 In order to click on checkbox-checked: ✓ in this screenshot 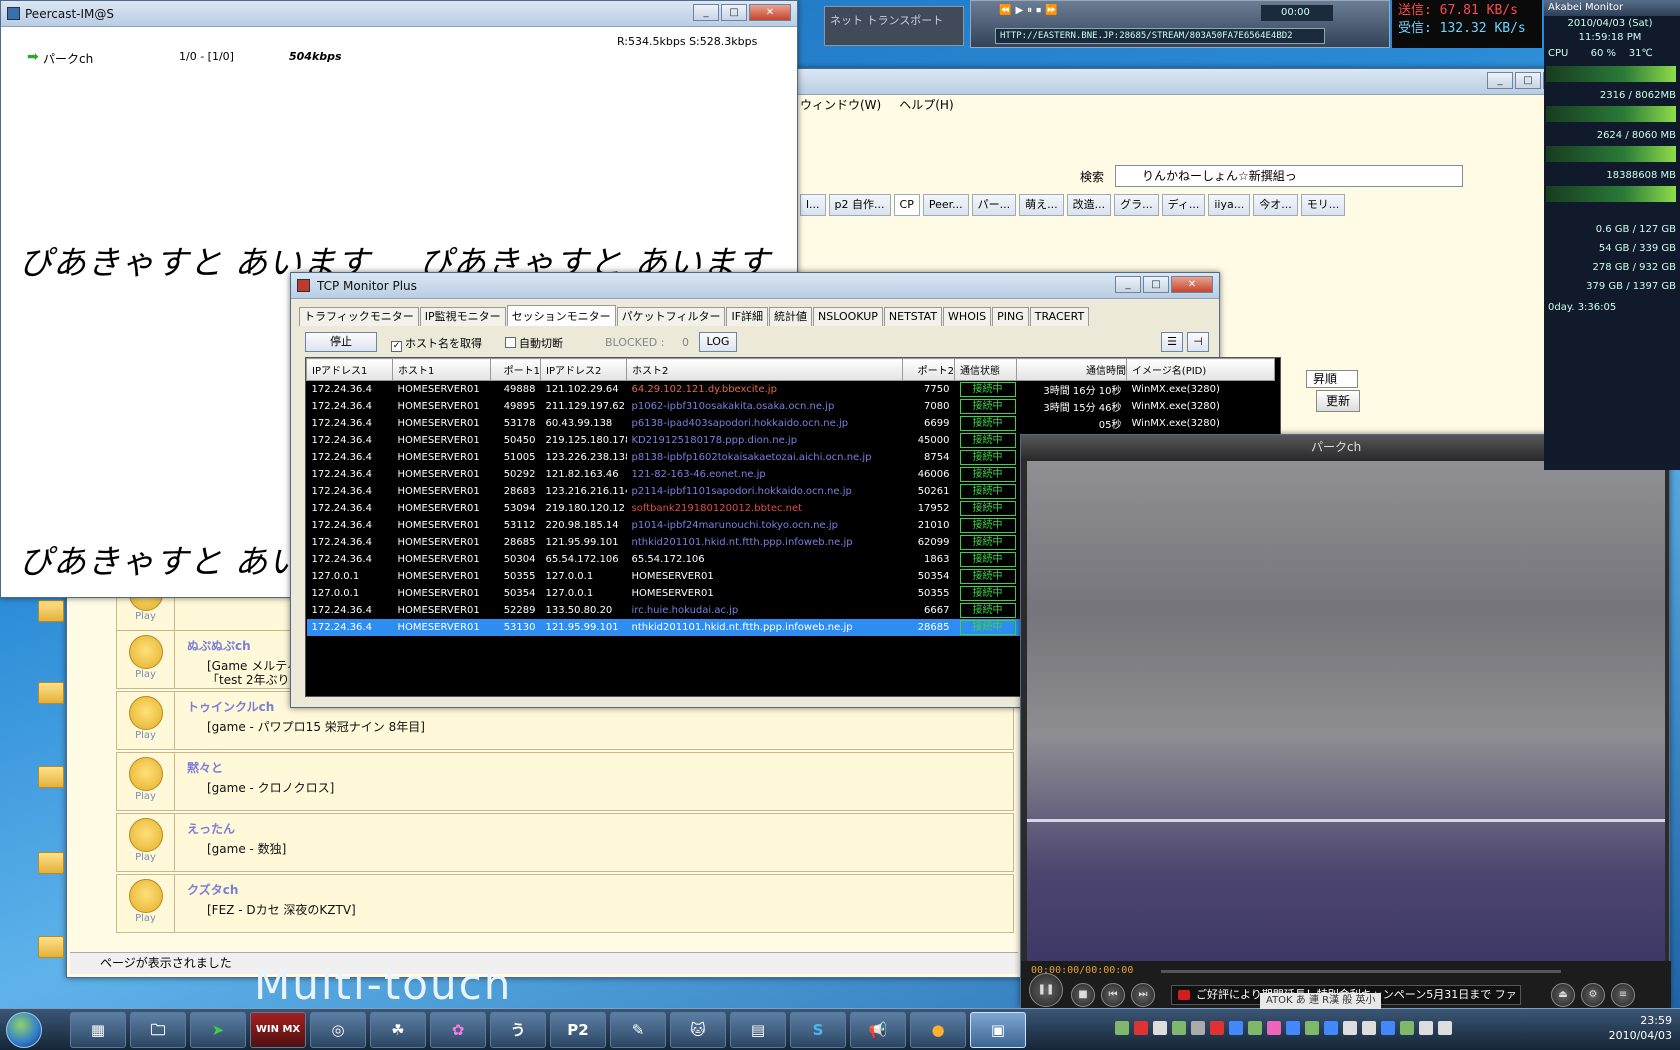, I will do `click(396, 346)`.